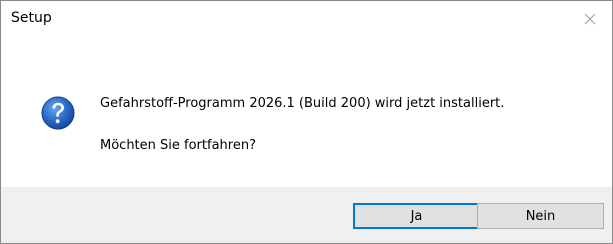 The image size is (613, 244). I want to click on close-button, so click(590, 19).